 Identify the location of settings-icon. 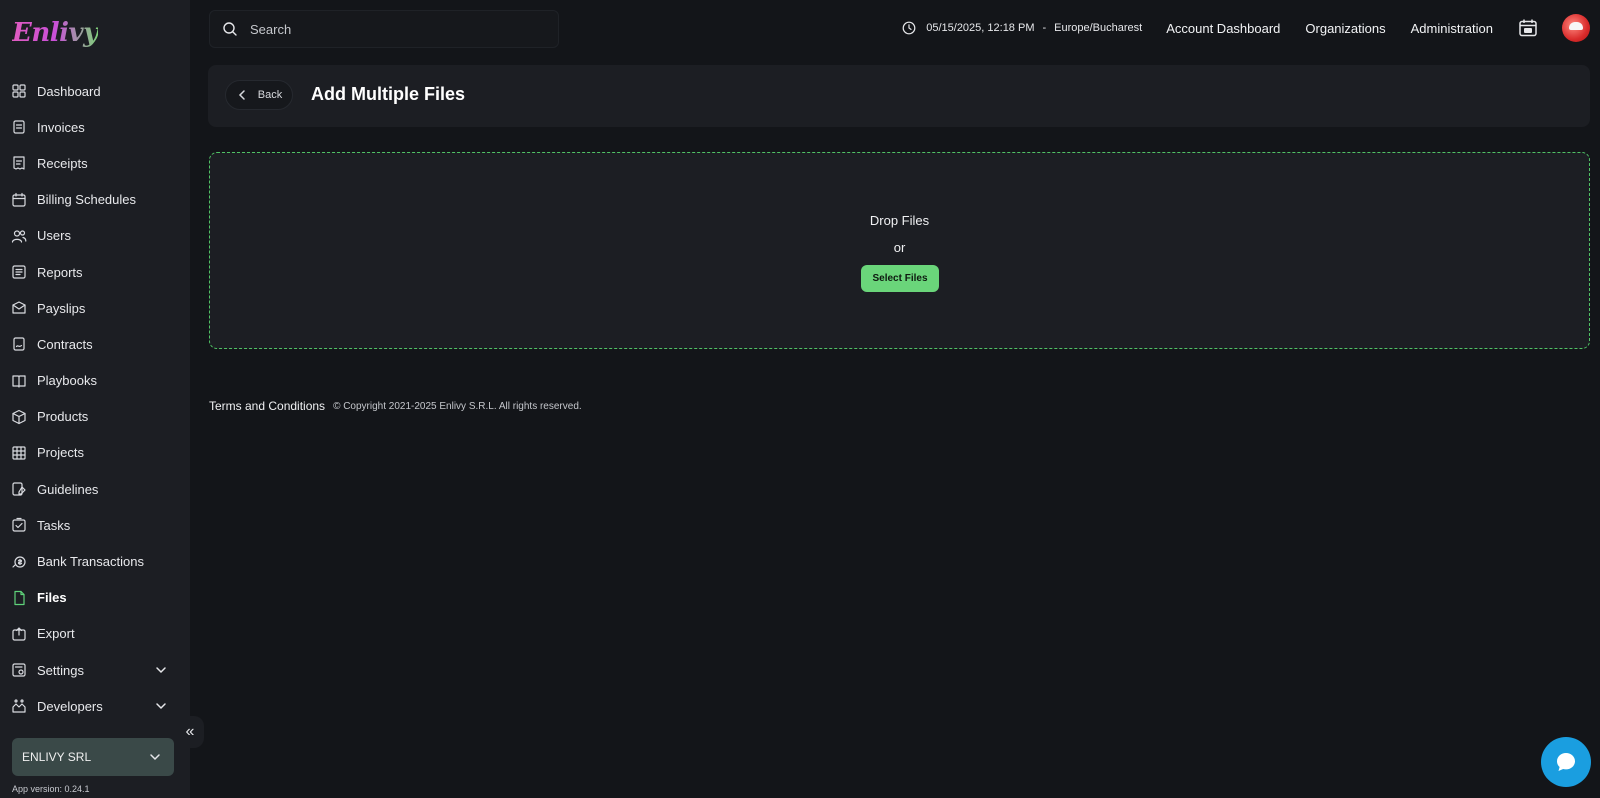
(19, 670).